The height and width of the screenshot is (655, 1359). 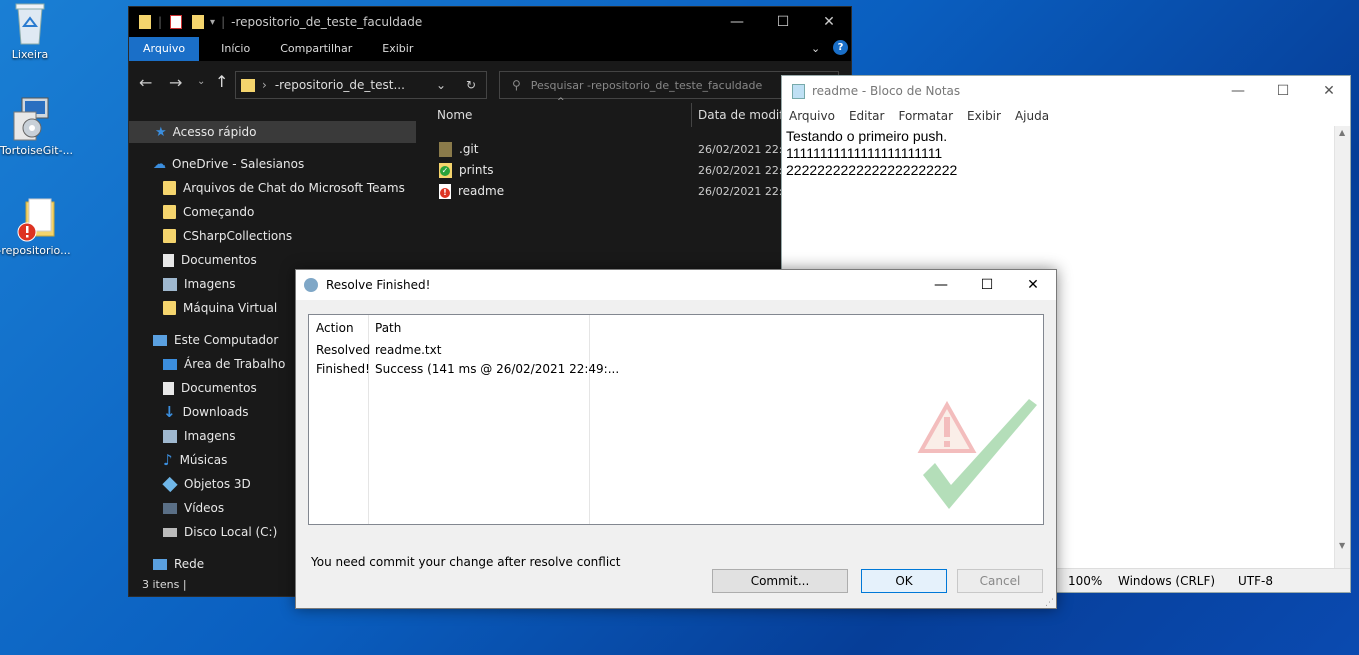 I want to click on nav-item-teams-chat: Arquivos de Chat do Microsoft Teams, so click(x=284, y=188).